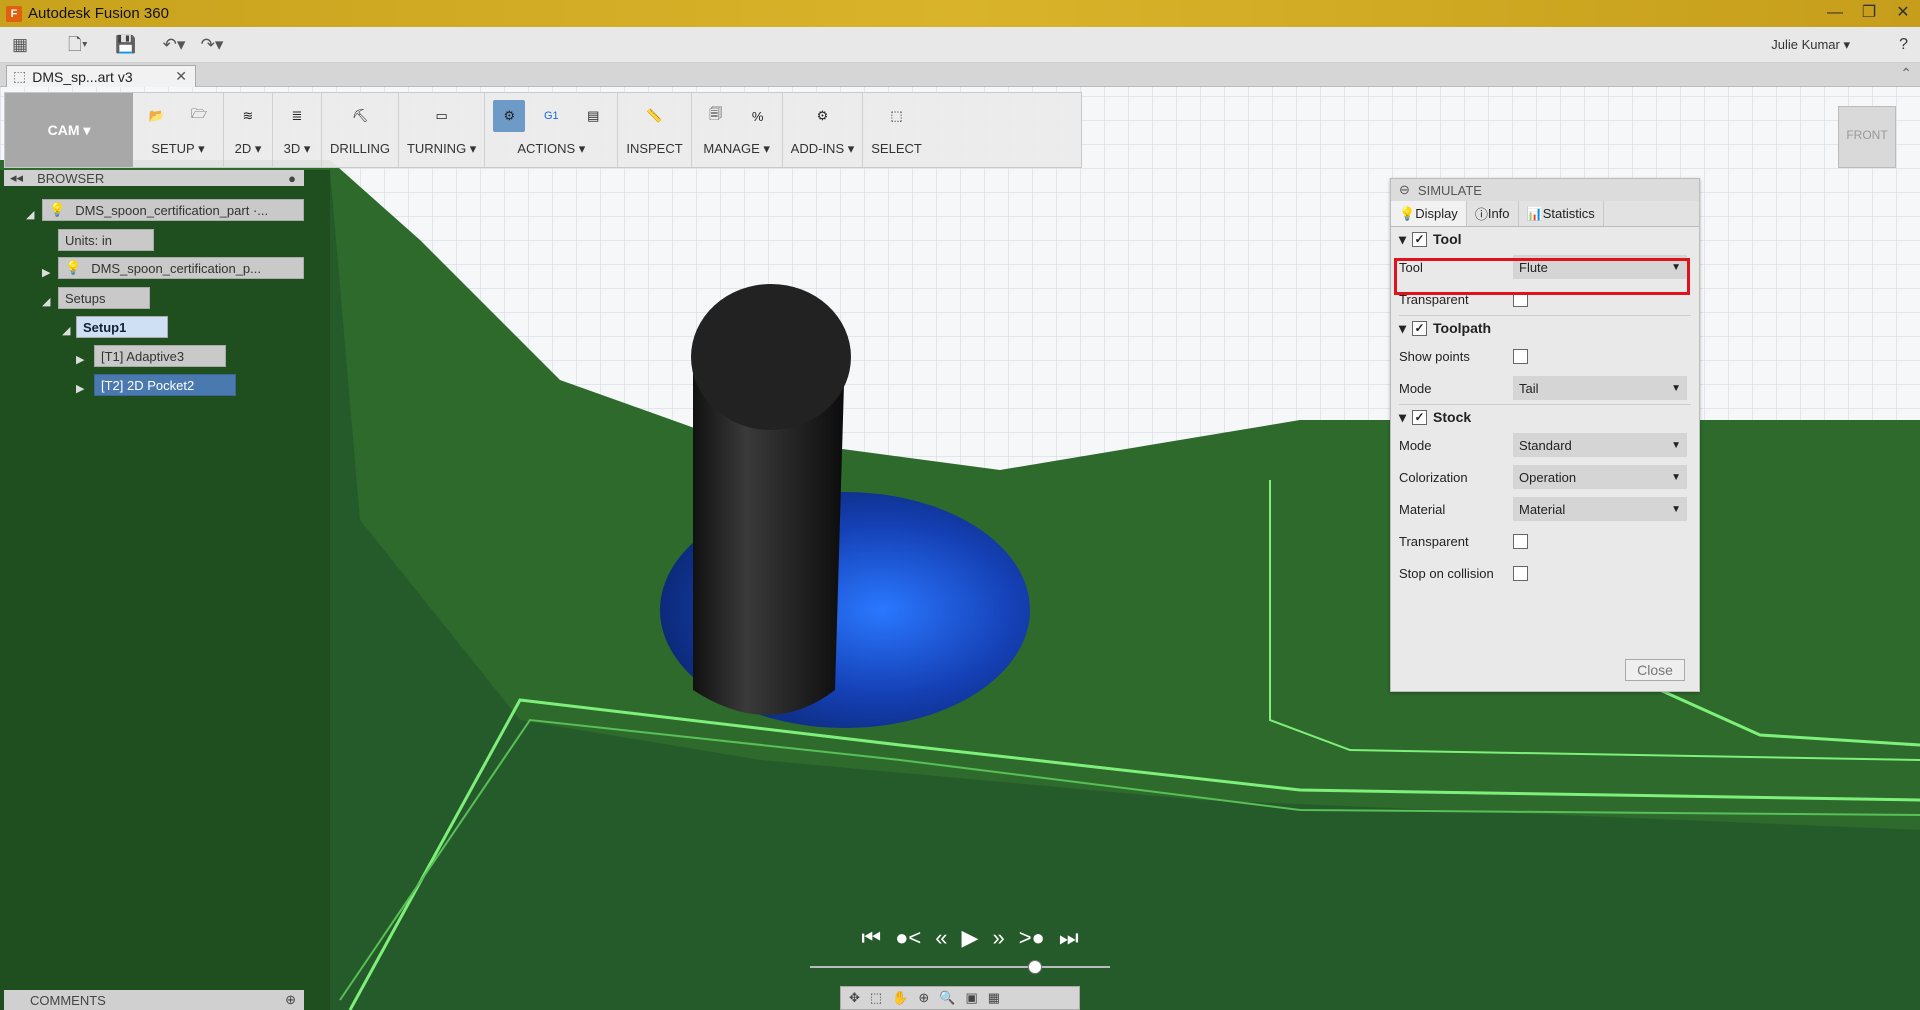 The width and height of the screenshot is (1920, 1010). What do you see at coordinates (900, 998) in the screenshot?
I see `pan-icon: ✋` at bounding box center [900, 998].